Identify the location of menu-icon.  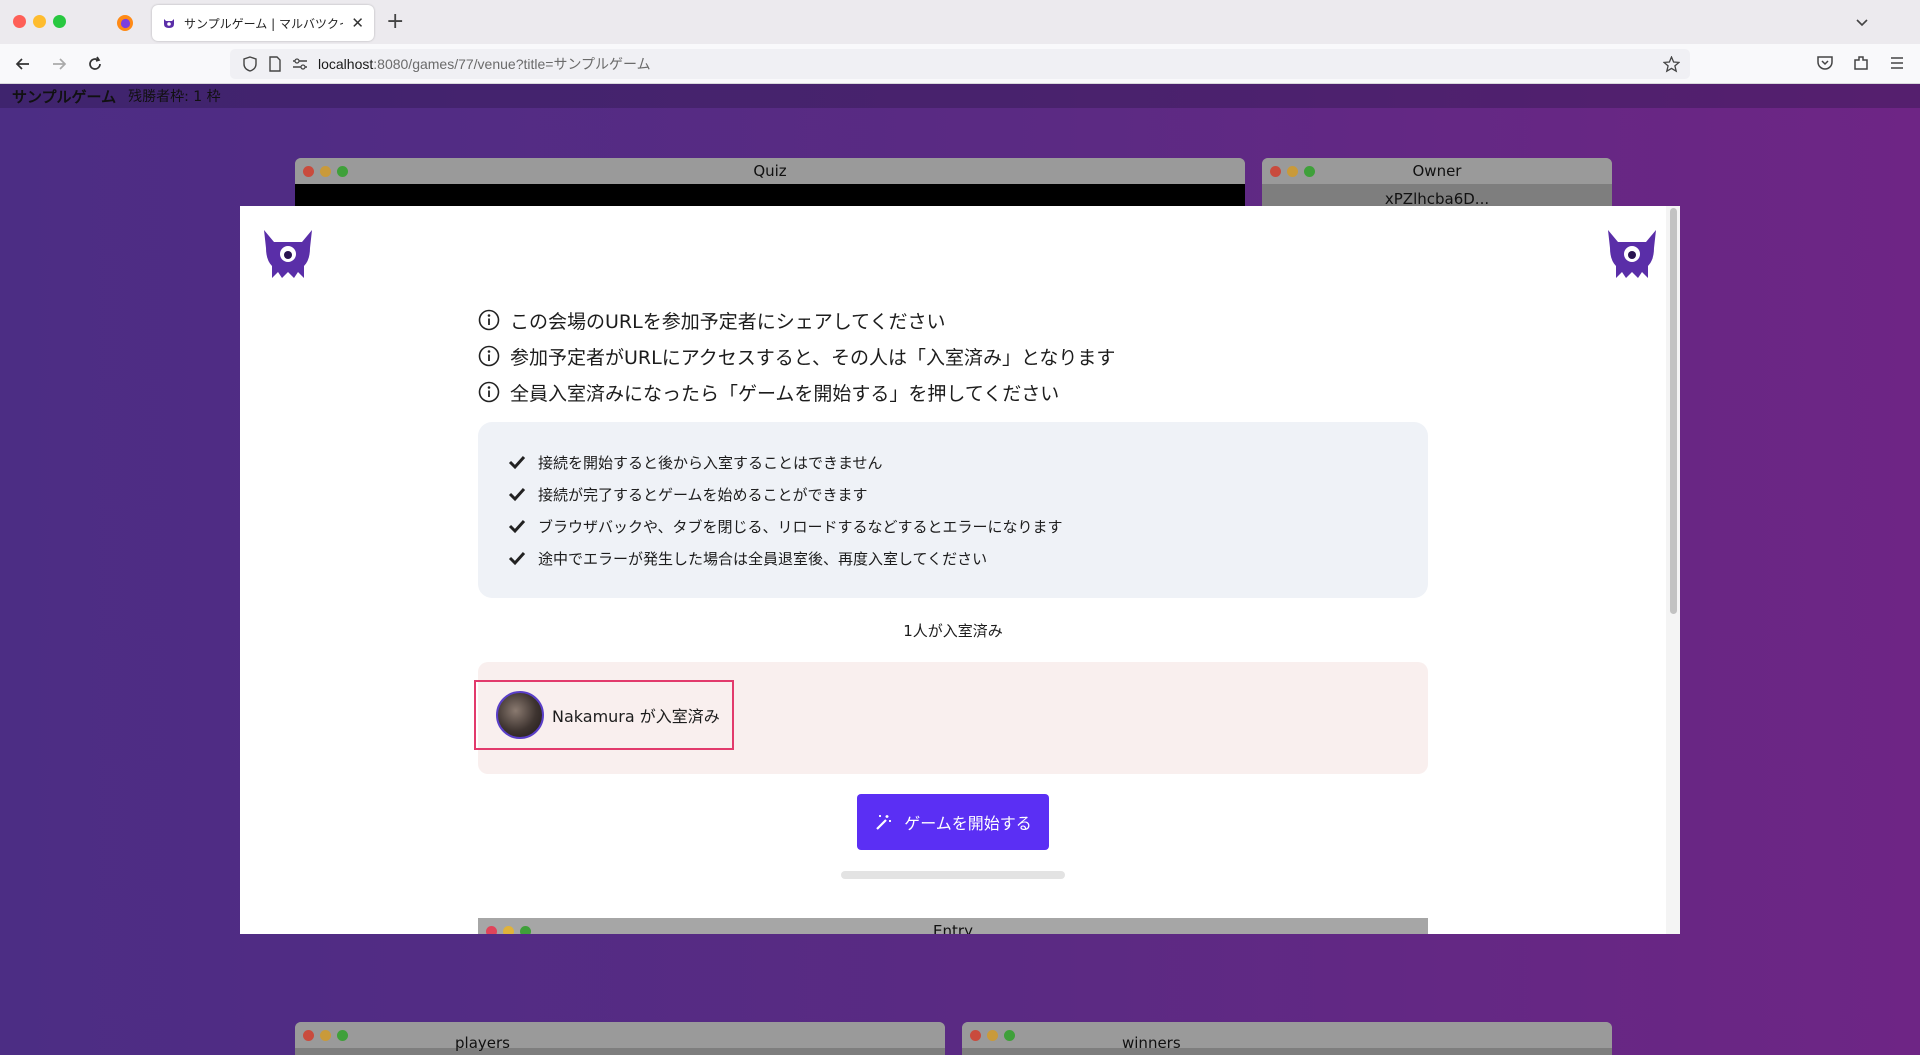
(1897, 63).